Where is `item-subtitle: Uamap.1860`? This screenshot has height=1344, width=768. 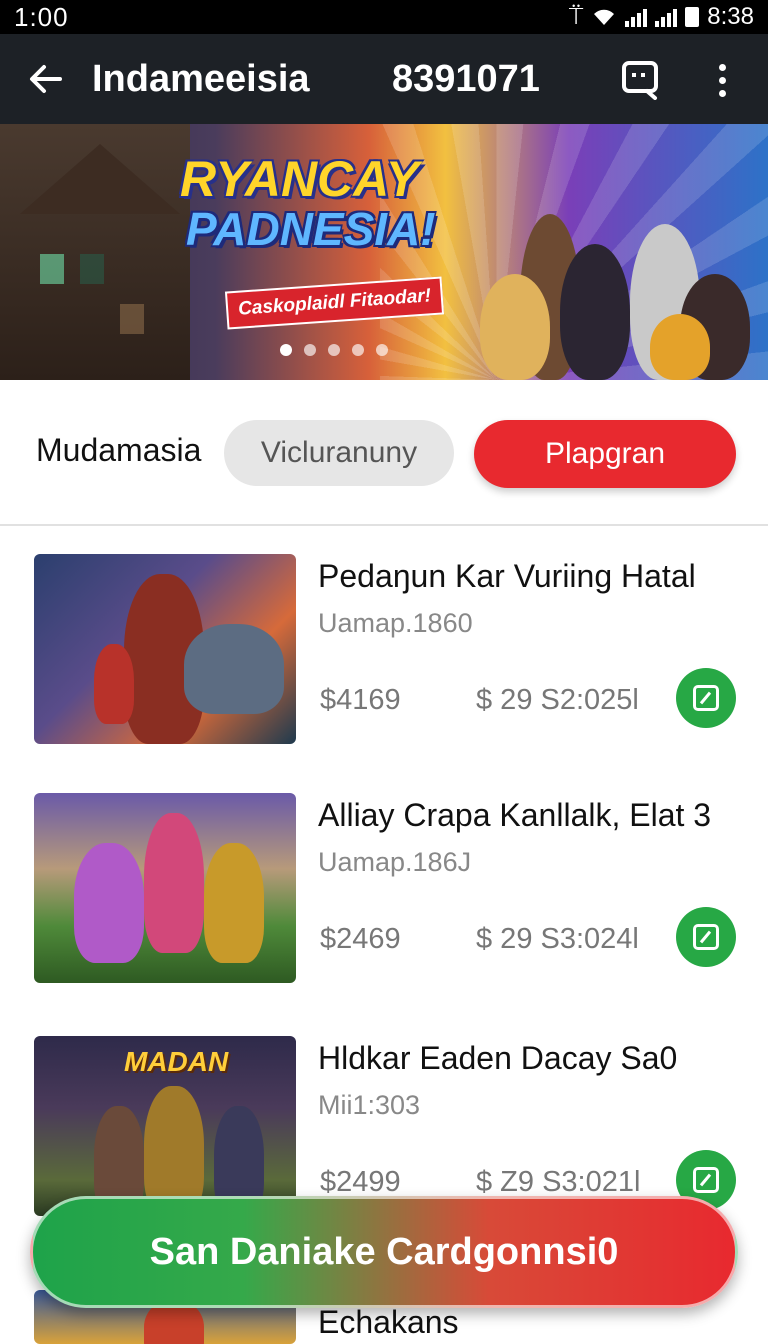
item-subtitle: Uamap.1860 is located at coordinates (395, 623).